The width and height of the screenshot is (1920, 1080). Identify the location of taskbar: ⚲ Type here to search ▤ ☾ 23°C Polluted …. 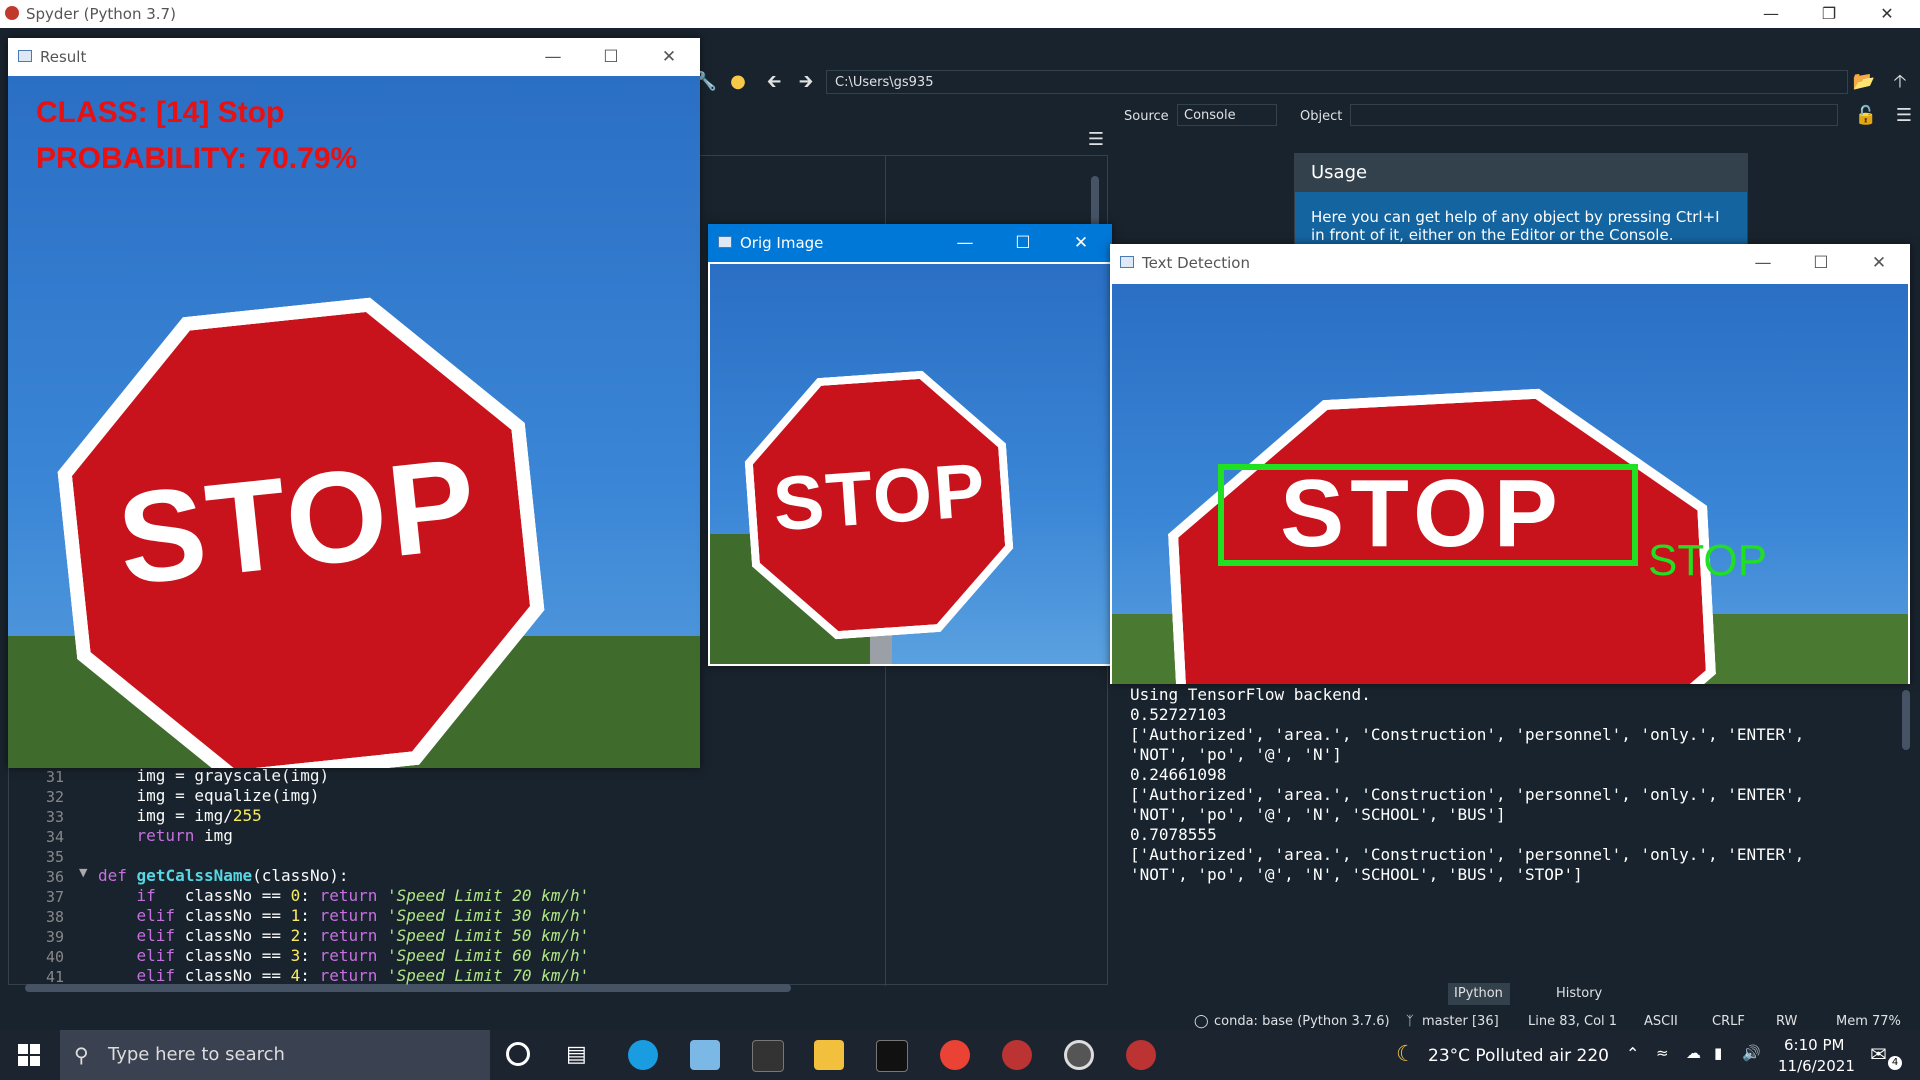
(960, 1055).